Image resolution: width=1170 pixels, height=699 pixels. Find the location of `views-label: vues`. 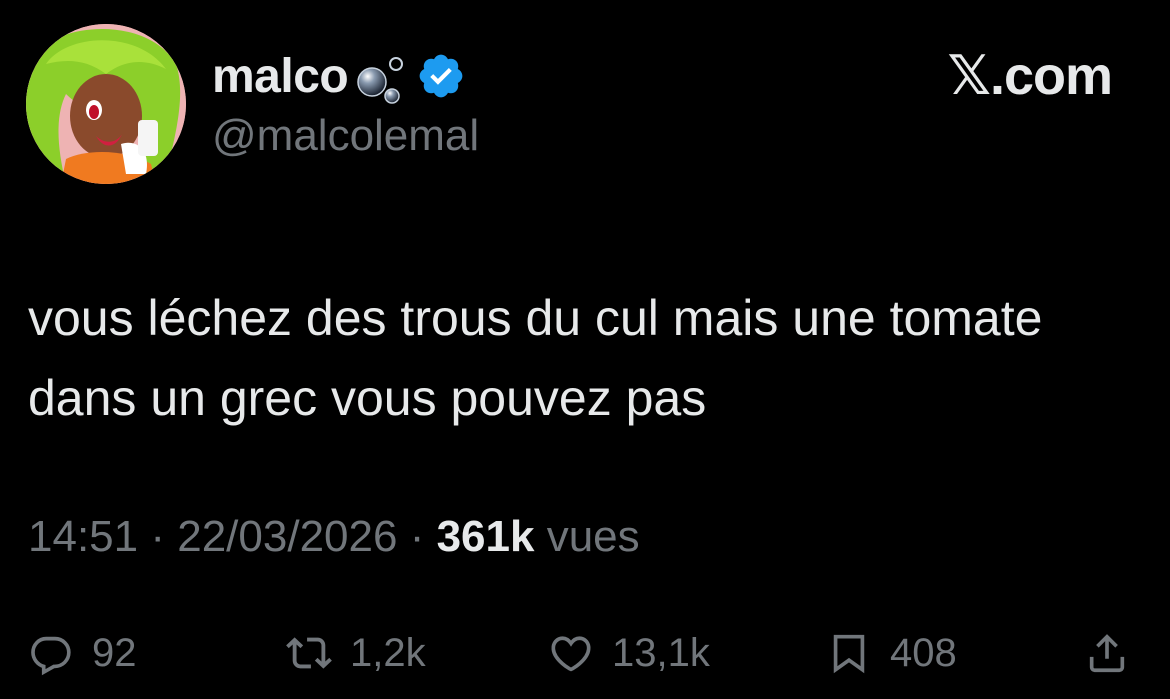

views-label: vues is located at coordinates (593, 536).